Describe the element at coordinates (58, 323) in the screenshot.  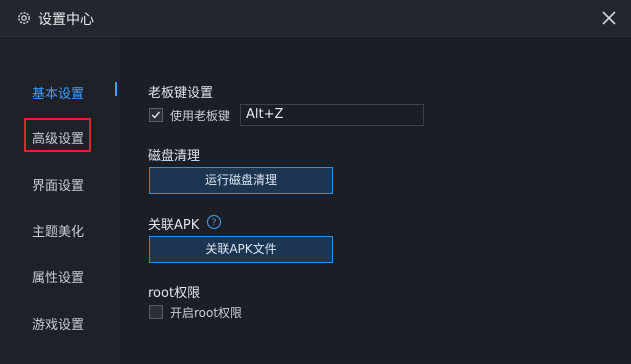
I see `sidebar-item-game-settings: 游戏设置` at that location.